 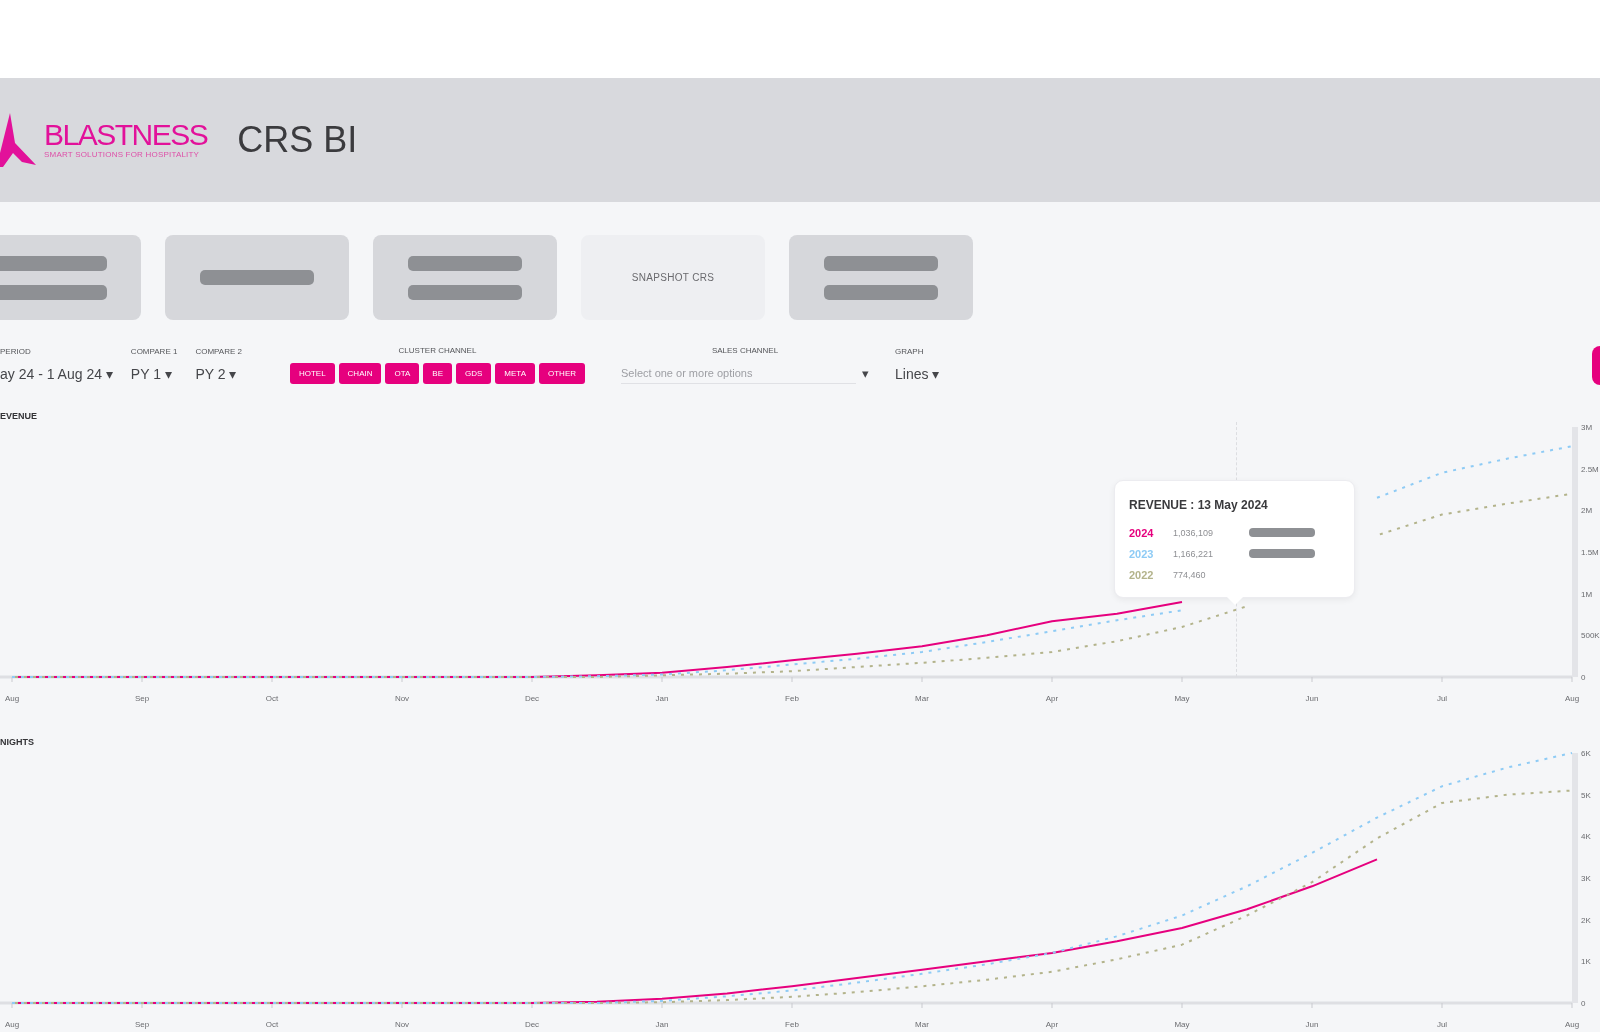 What do you see at coordinates (312, 373) in the screenshot?
I see `filter-chip: HOTEL` at bounding box center [312, 373].